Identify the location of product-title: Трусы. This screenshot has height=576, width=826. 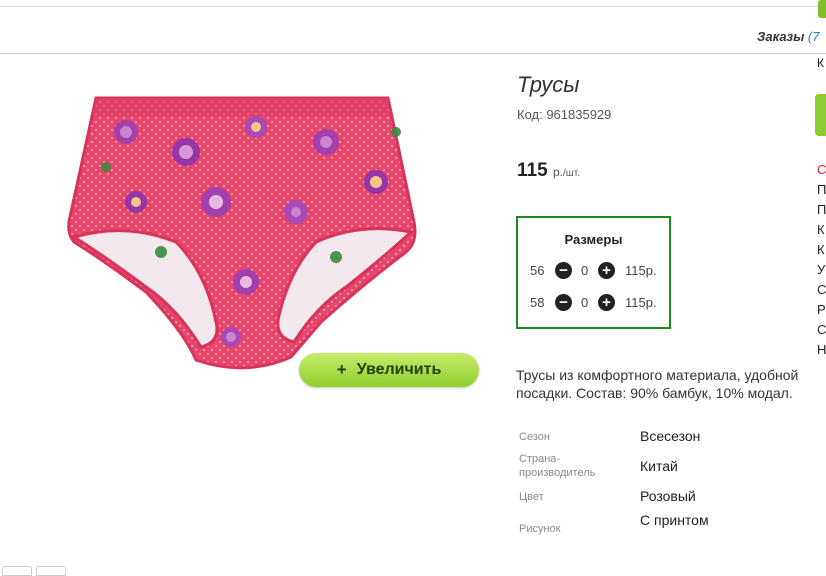
(548, 84).